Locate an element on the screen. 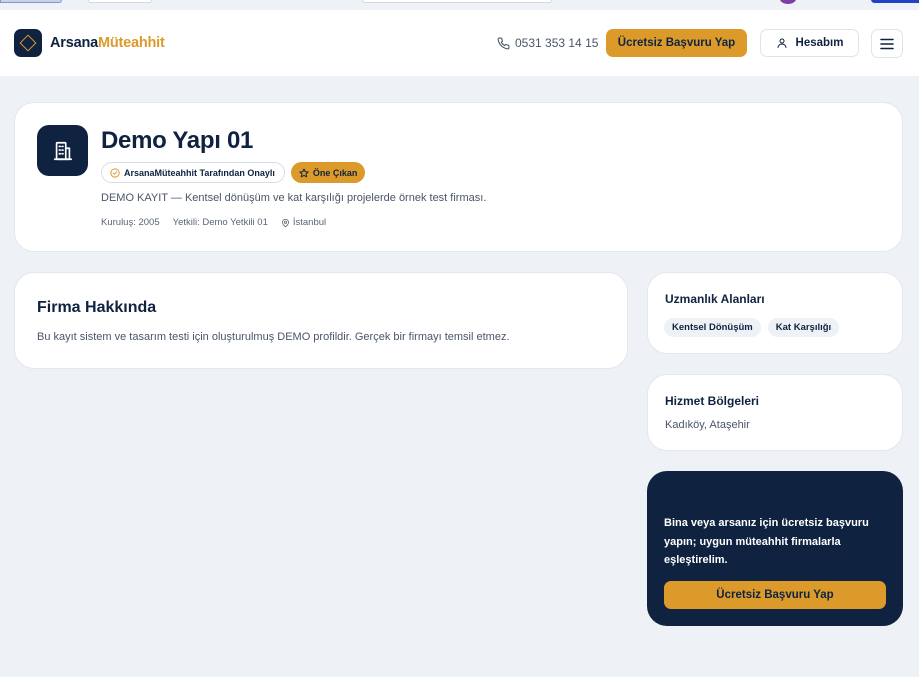 The width and height of the screenshot is (919, 677). company-location: İstanbul is located at coordinates (303, 222).